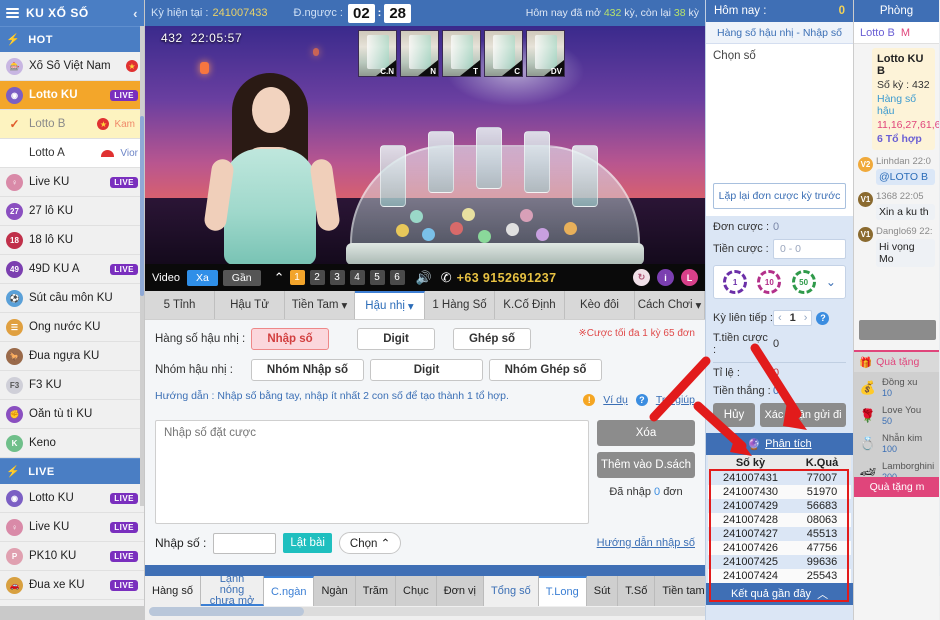 Image resolution: width=940 pixels, height=620 pixels. What do you see at coordinates (372, 472) in the screenshot?
I see `bet-numbers-textarea` at bounding box center [372, 472].